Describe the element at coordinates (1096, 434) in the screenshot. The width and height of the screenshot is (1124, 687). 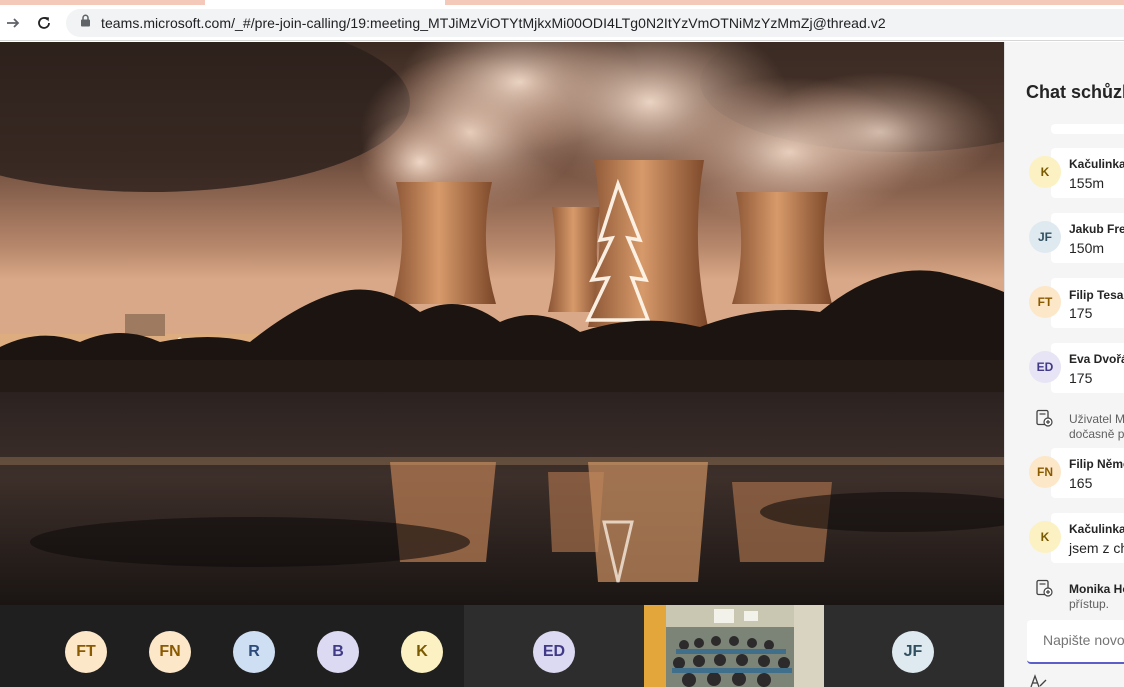
I see `system-message-line: dočasně p` at that location.